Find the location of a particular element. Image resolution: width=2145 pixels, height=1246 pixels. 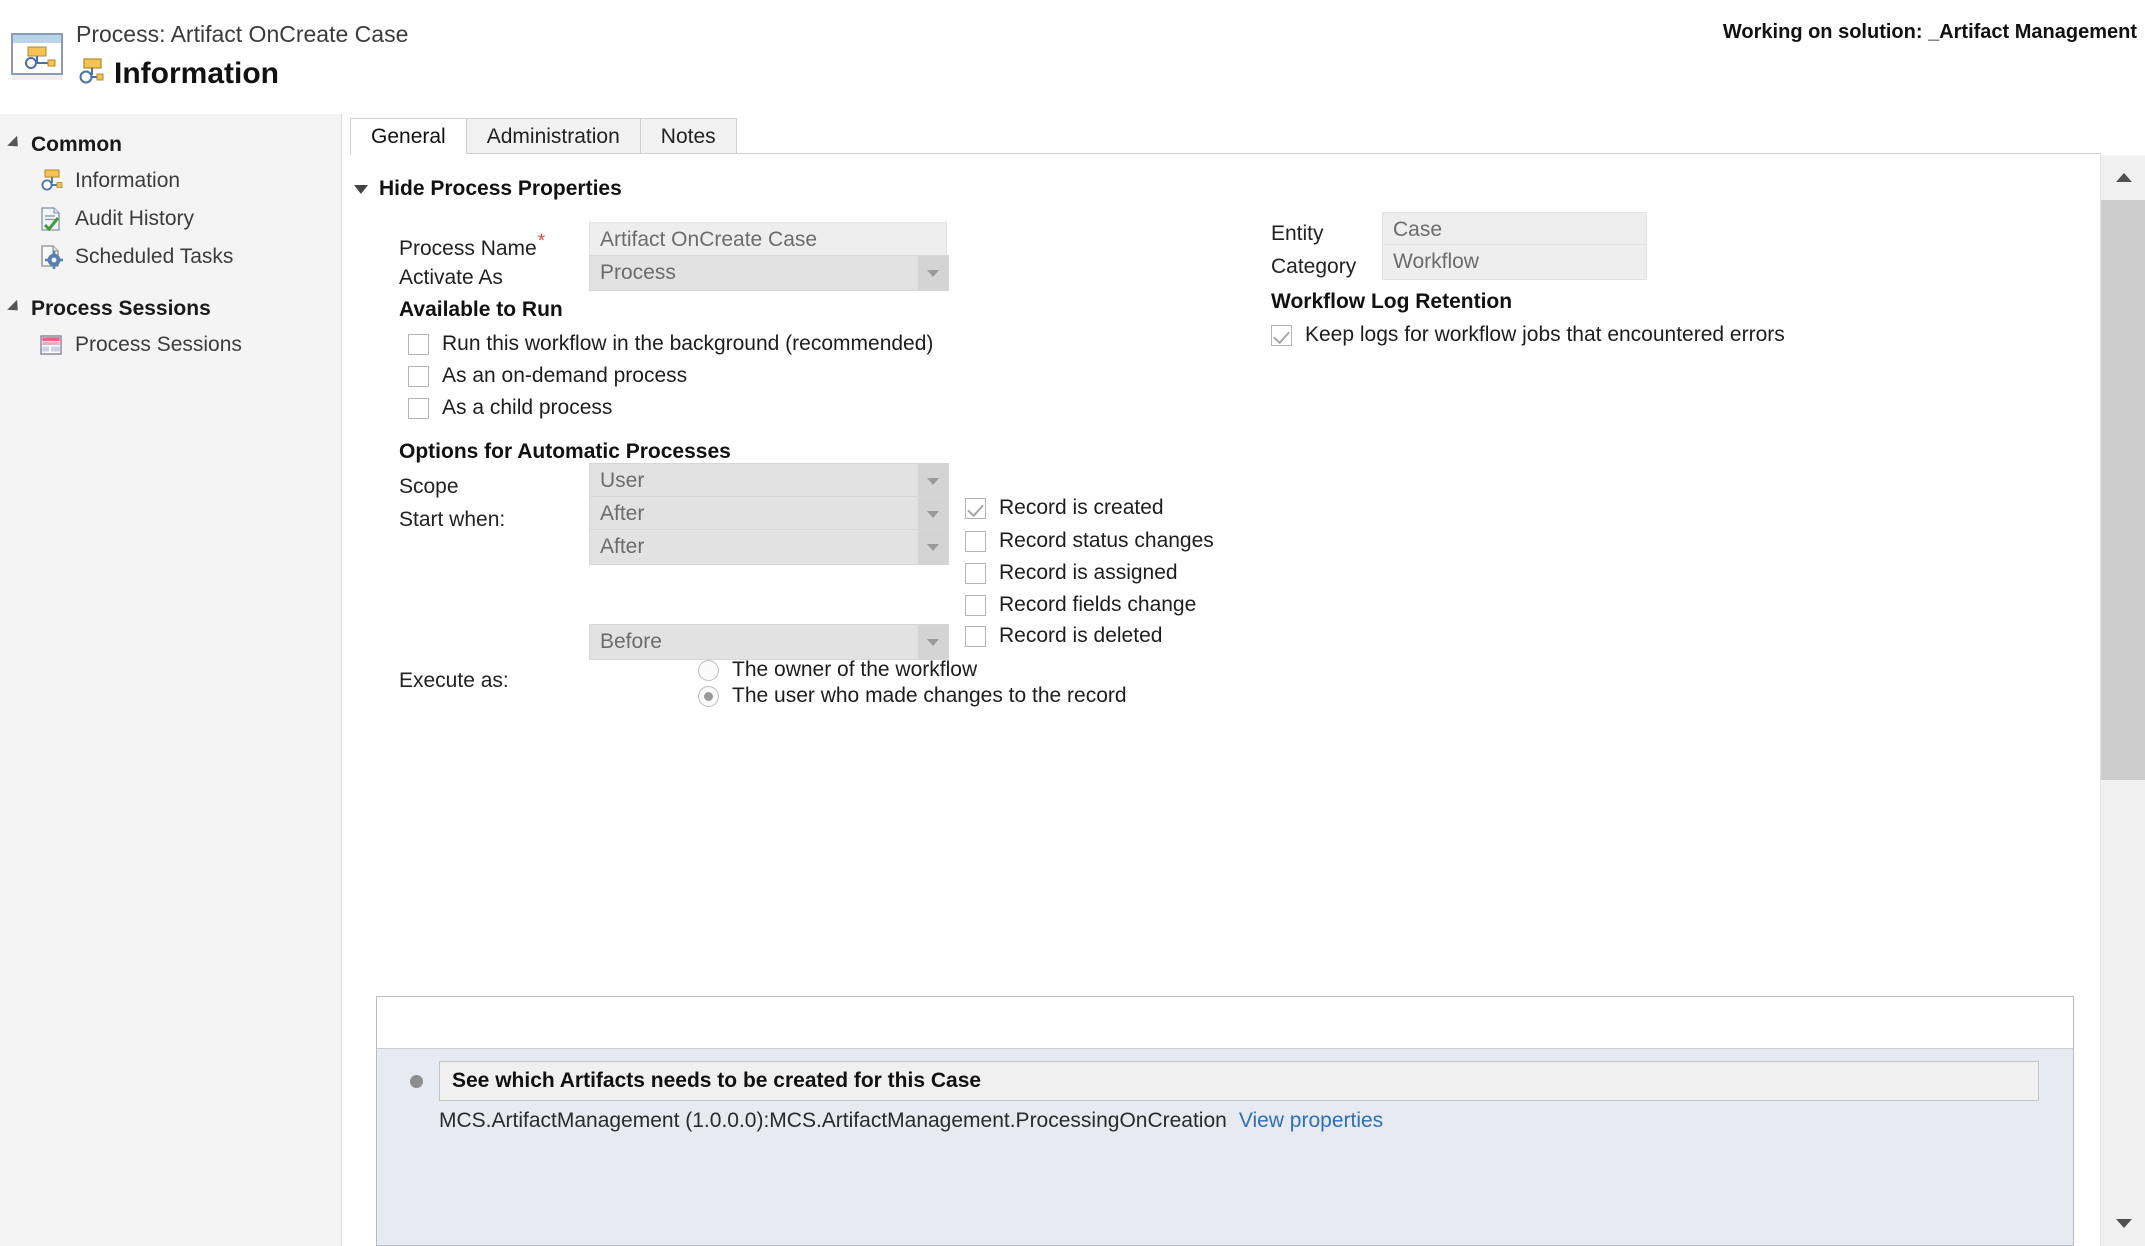

process-name-input: Artifact OnCreate Case is located at coordinates (768, 240).